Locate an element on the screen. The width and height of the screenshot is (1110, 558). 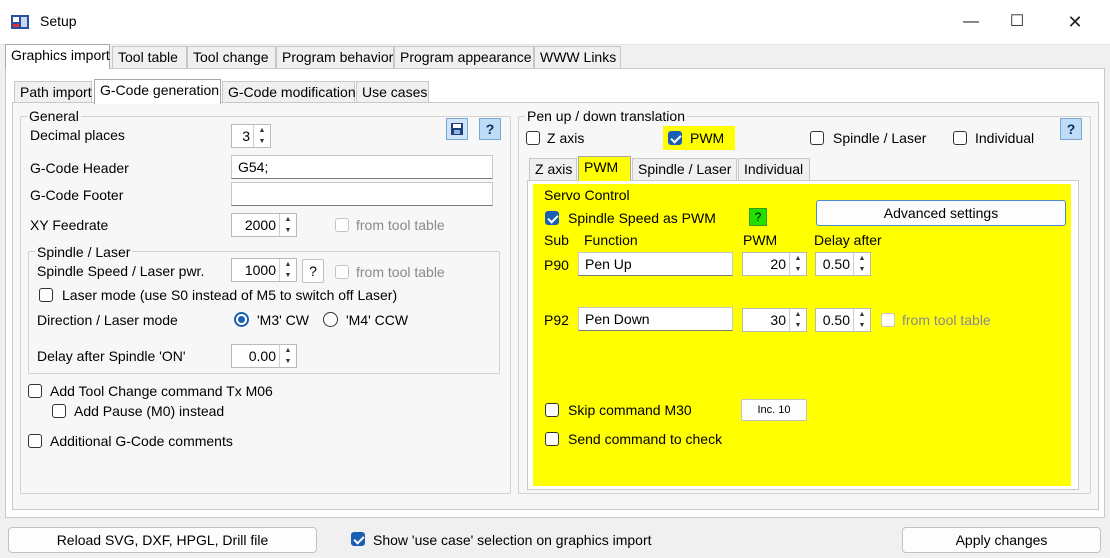
inc-10-button: Inc. 10 is located at coordinates (774, 410).